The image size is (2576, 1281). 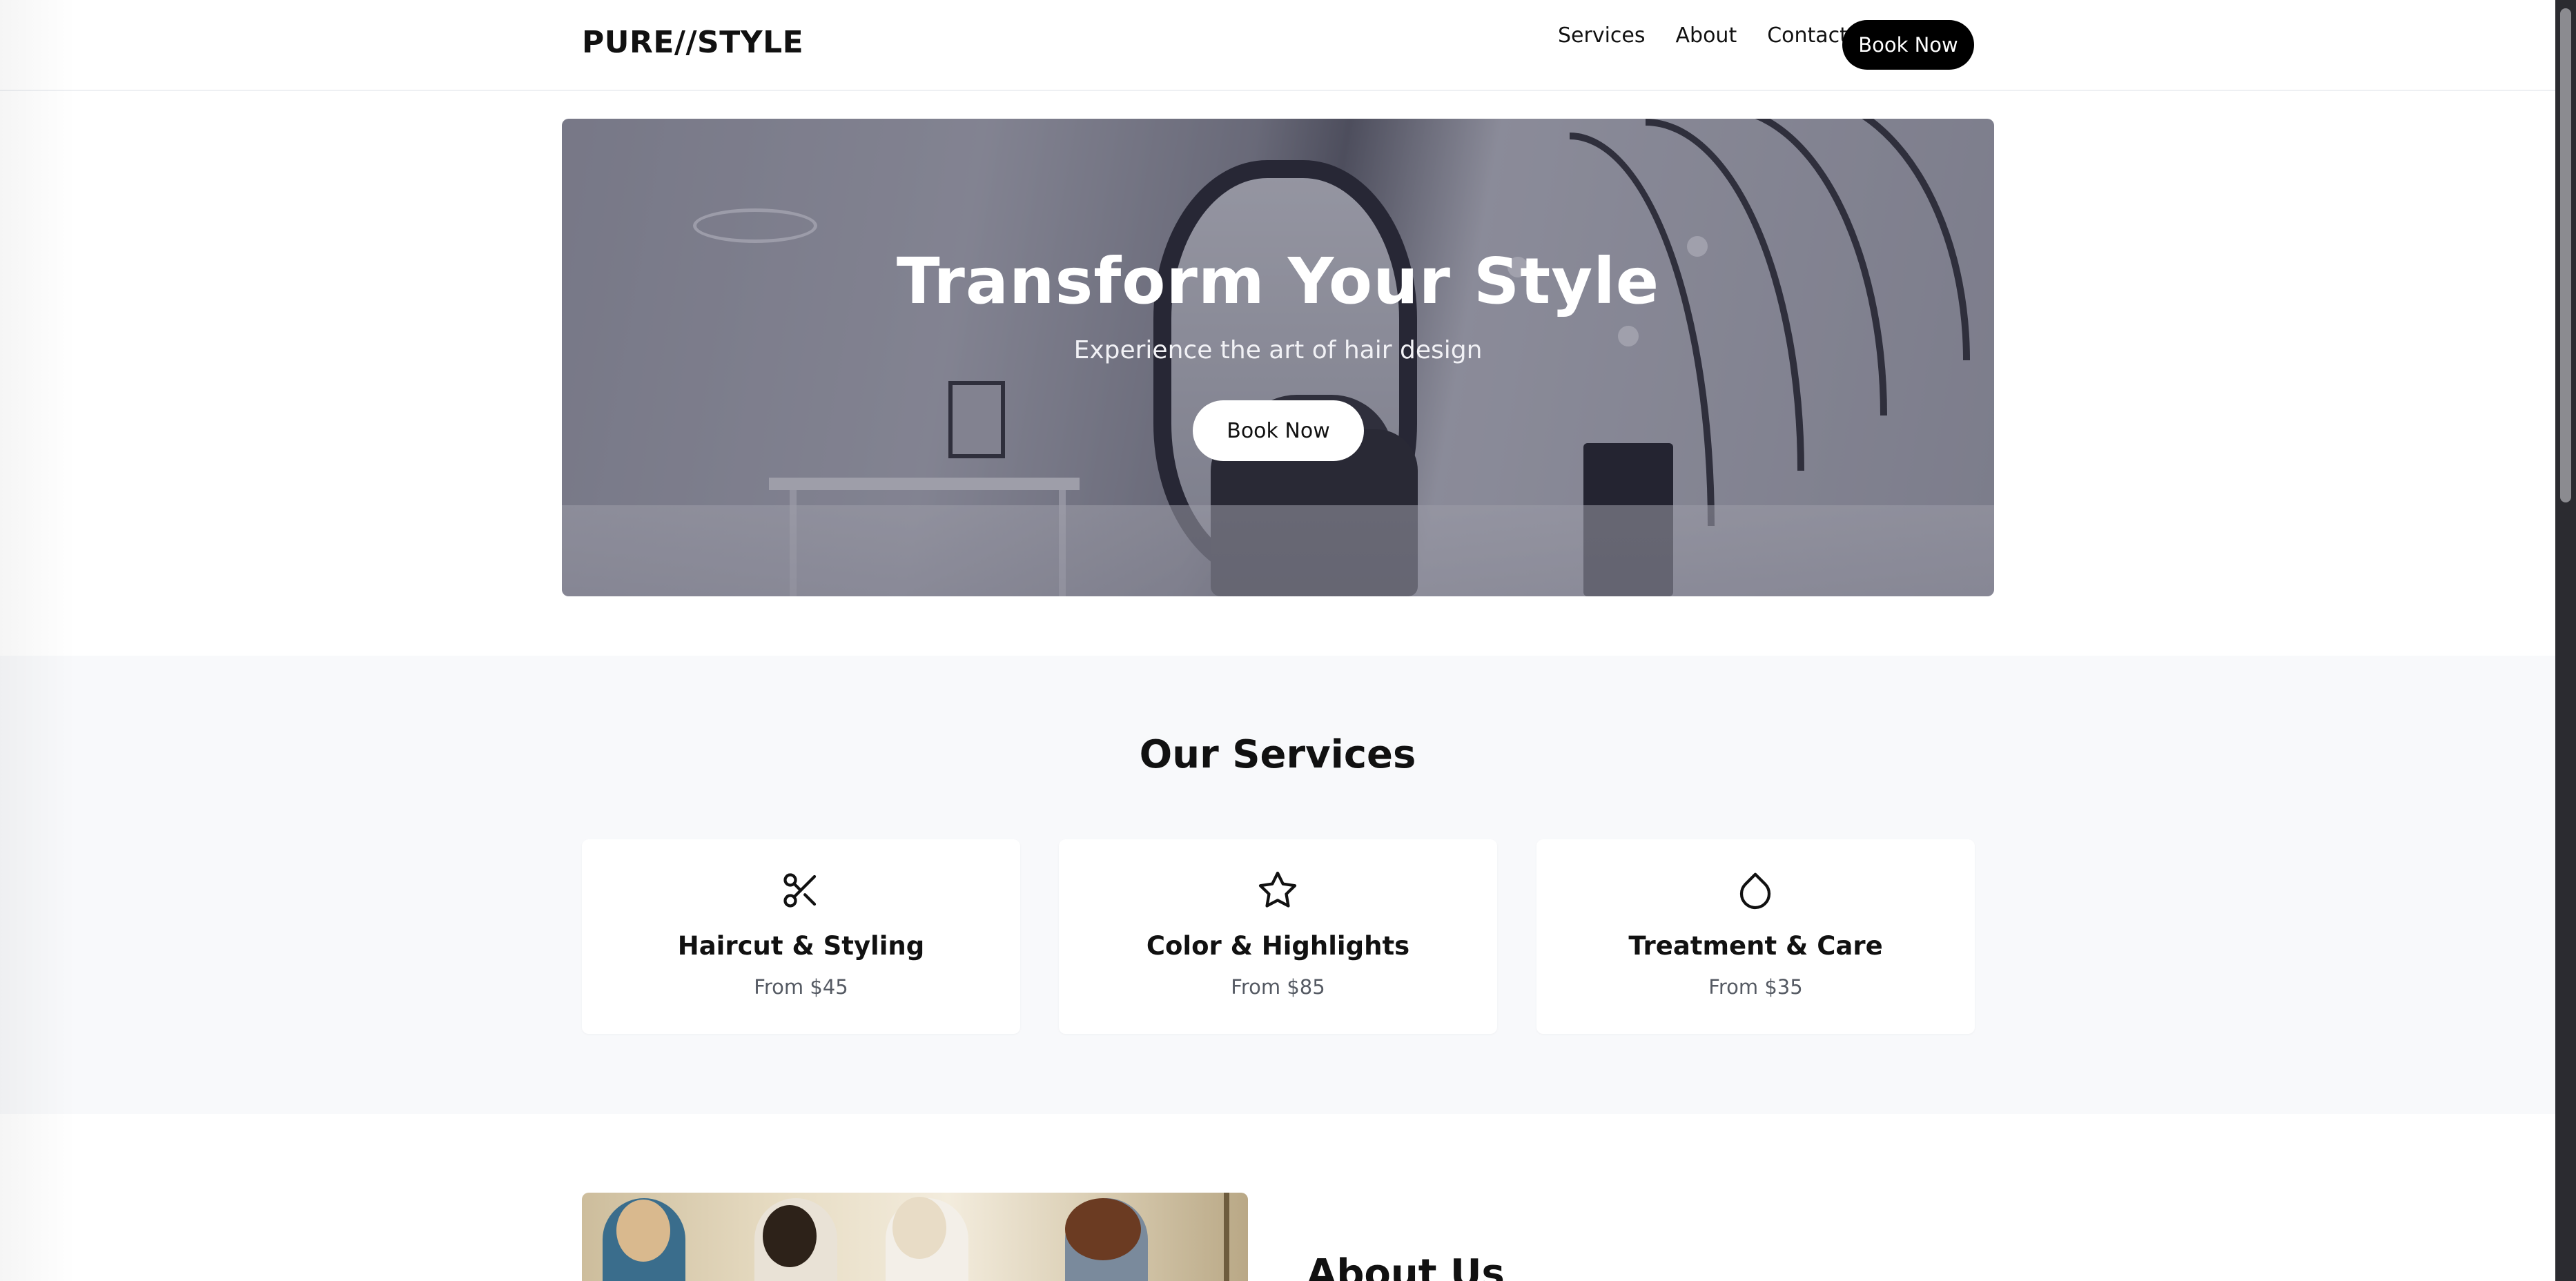 I want to click on service-name: Treatment & Care, so click(x=1755, y=946).